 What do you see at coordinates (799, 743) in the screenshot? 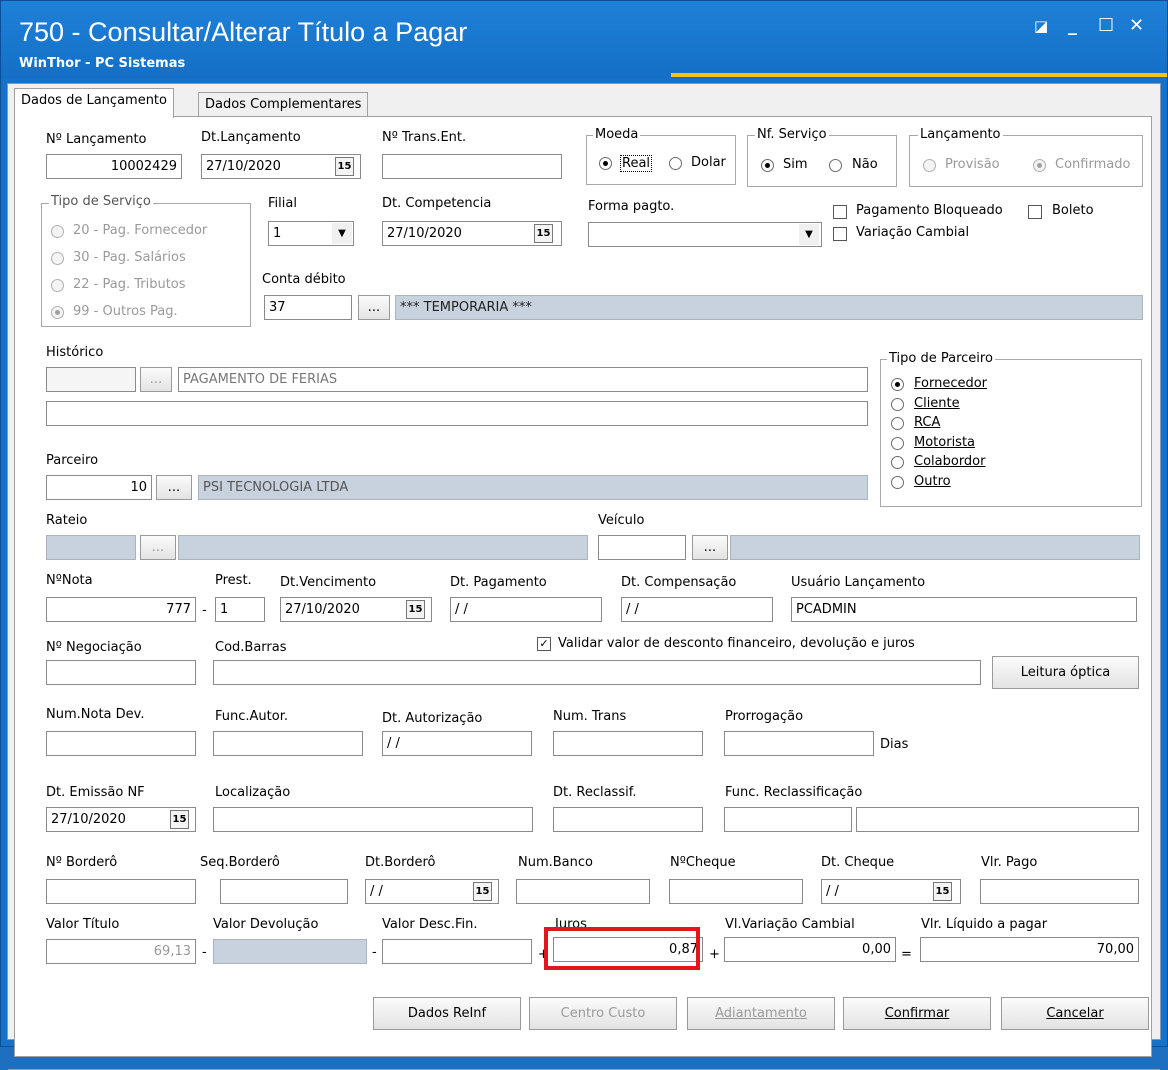
I see `prorr-field` at bounding box center [799, 743].